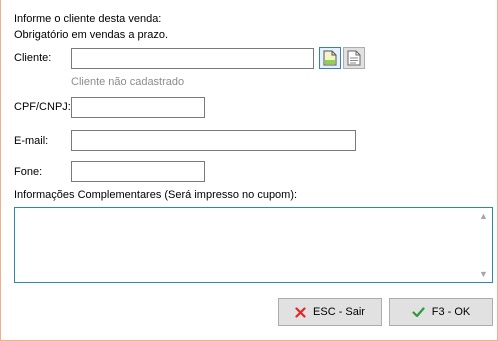 This screenshot has height=341, width=498. I want to click on cpf-input, so click(138, 107).